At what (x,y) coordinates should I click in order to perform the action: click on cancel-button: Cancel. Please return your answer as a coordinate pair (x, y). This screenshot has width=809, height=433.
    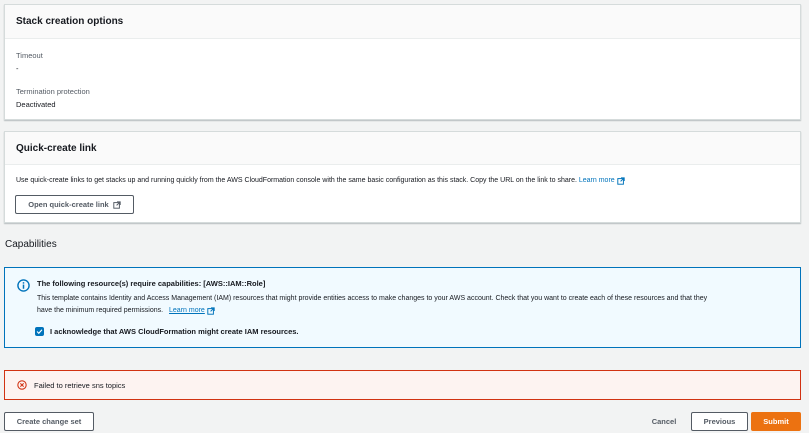
    Looking at the image, I should click on (664, 421).